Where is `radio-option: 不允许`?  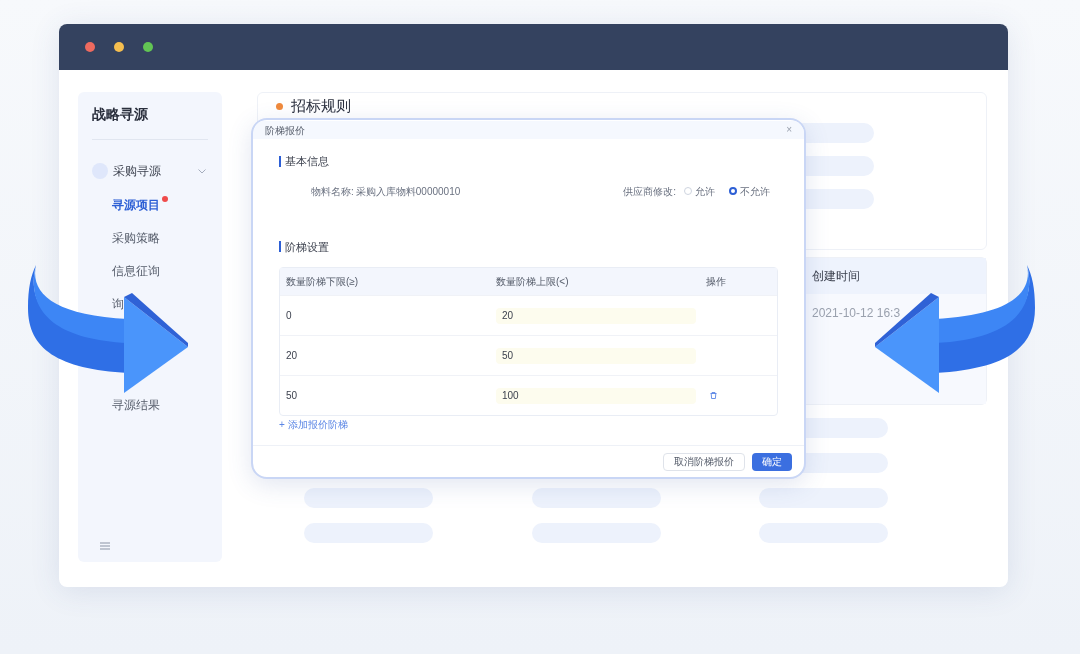 radio-option: 不允许 is located at coordinates (749, 191).